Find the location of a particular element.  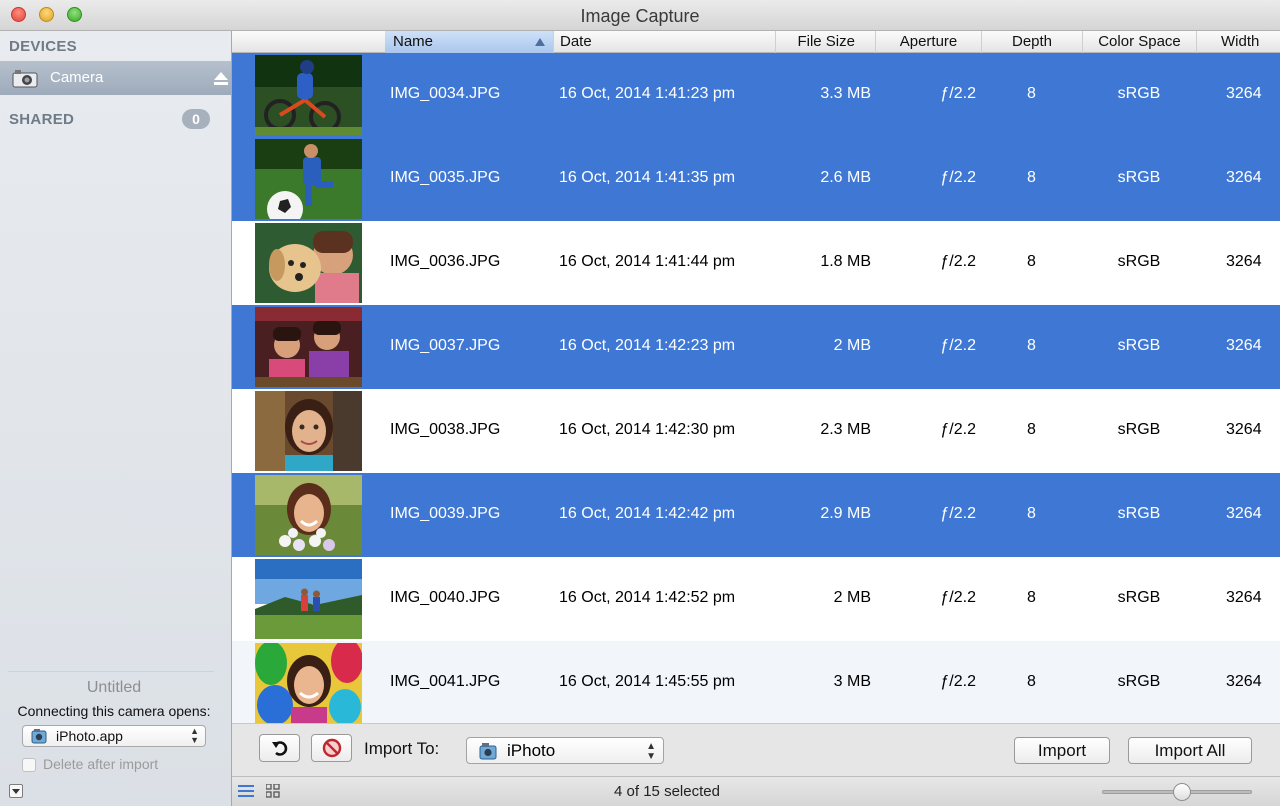

shared-heading: SHARED is located at coordinates (42, 119).